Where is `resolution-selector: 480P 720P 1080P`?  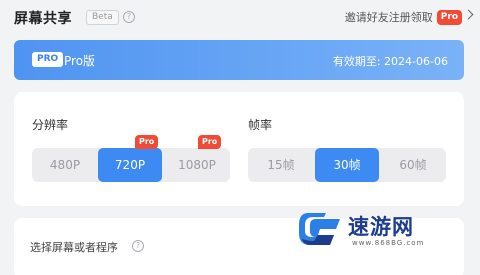 resolution-selector: 480P 720P 1080P is located at coordinates (131, 165).